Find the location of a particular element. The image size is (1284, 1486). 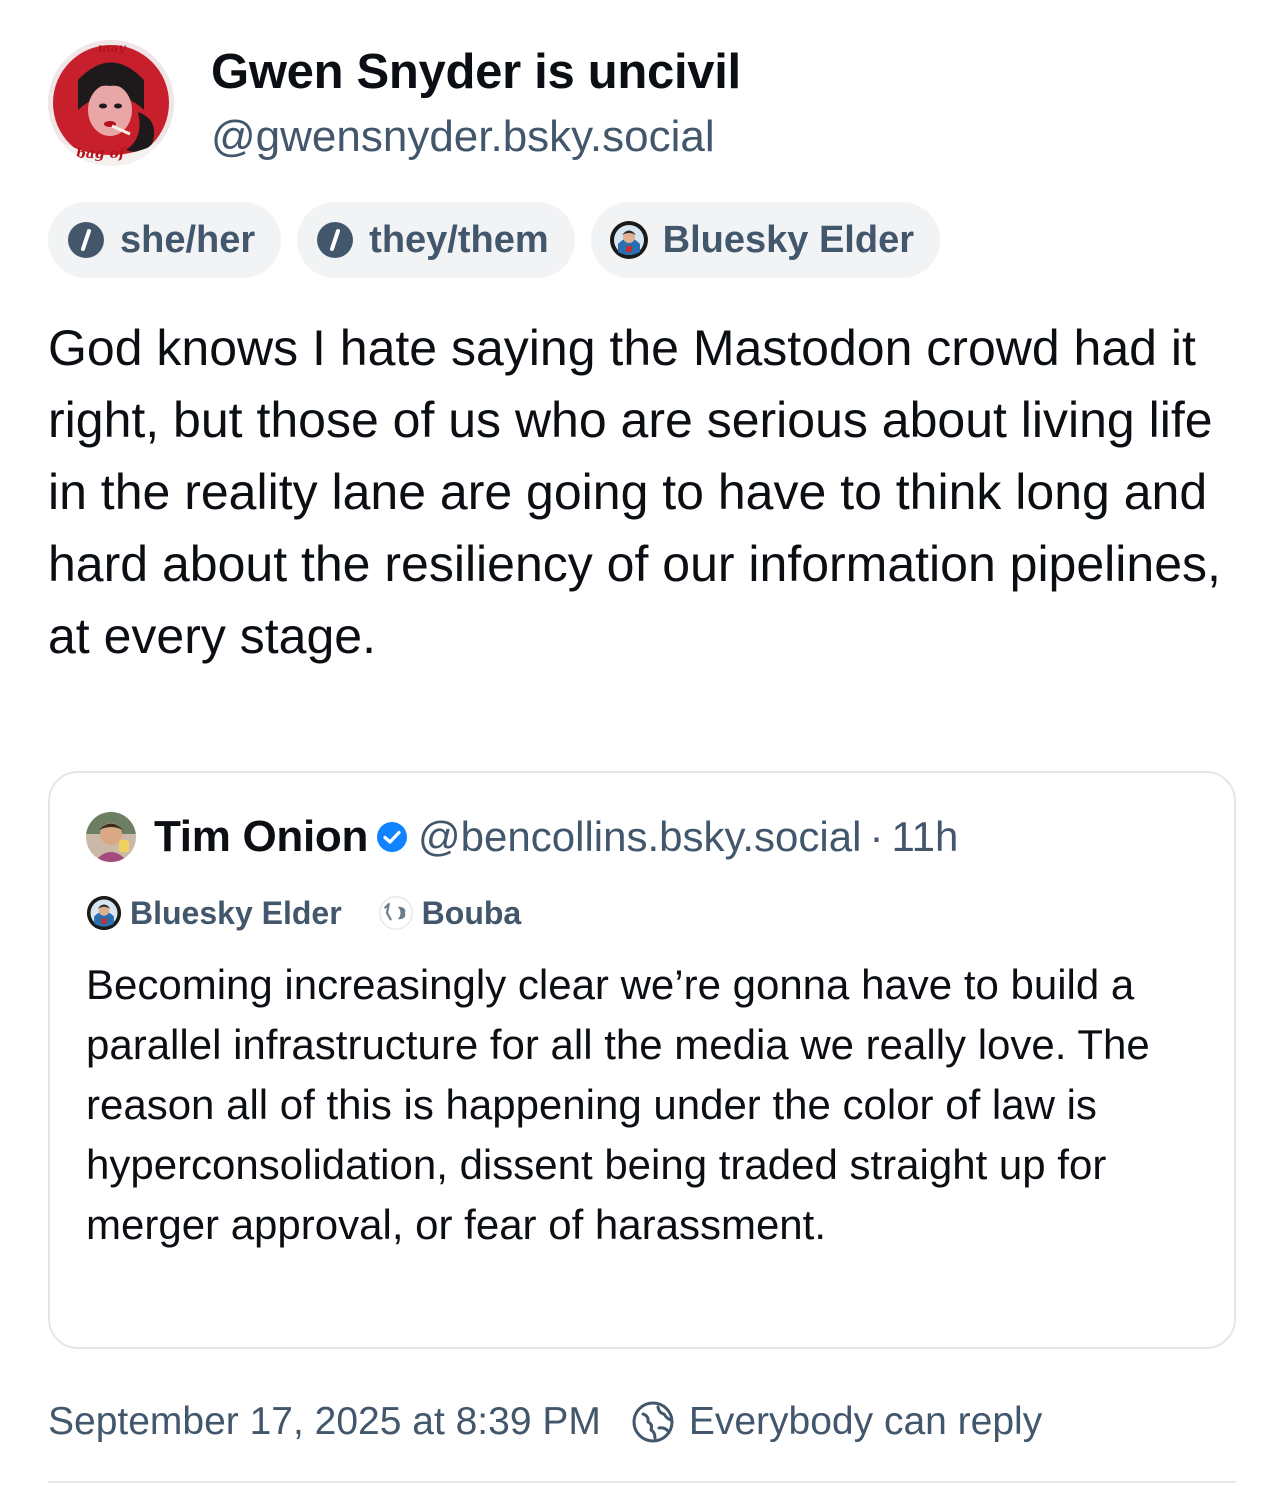

label-pill-they-them: they/them is located at coordinates (436, 240).